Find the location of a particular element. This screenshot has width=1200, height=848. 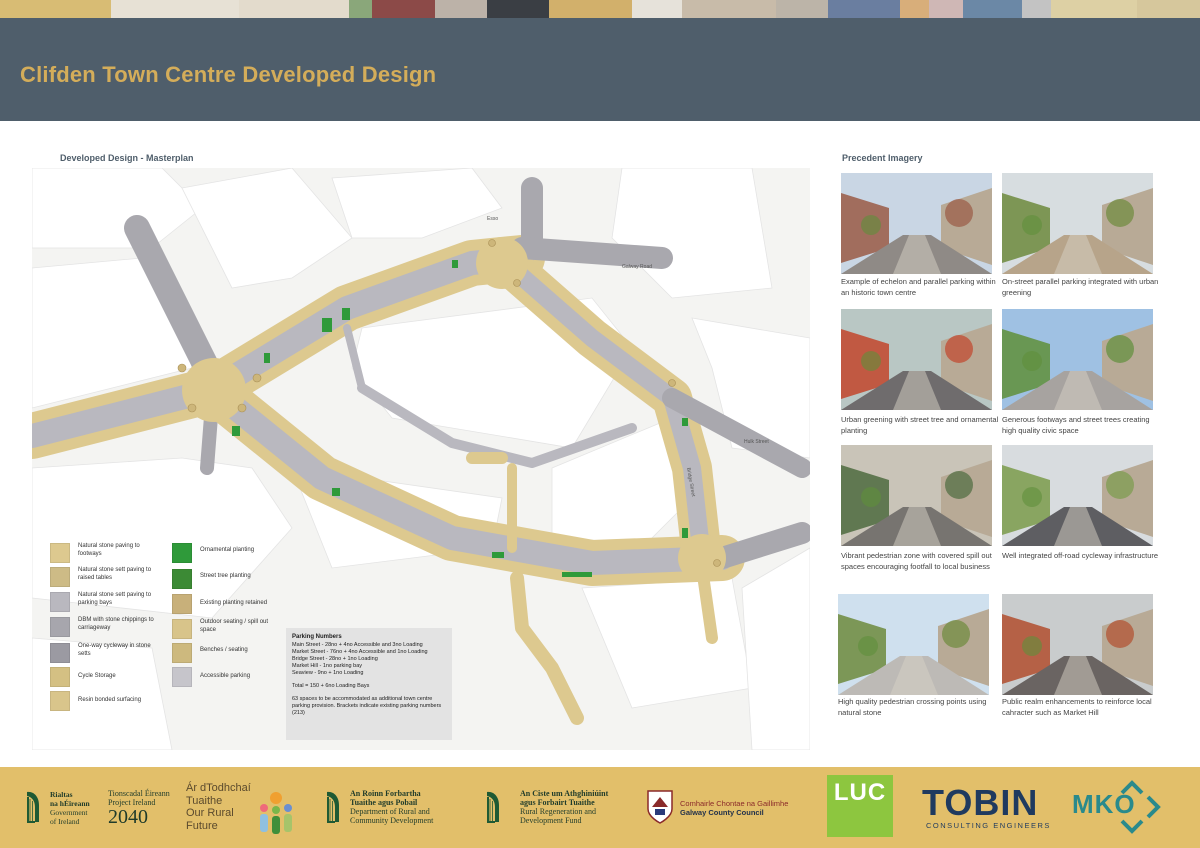

page-title: Clifden Town Centre Developed Design is located at coordinates (228, 74).